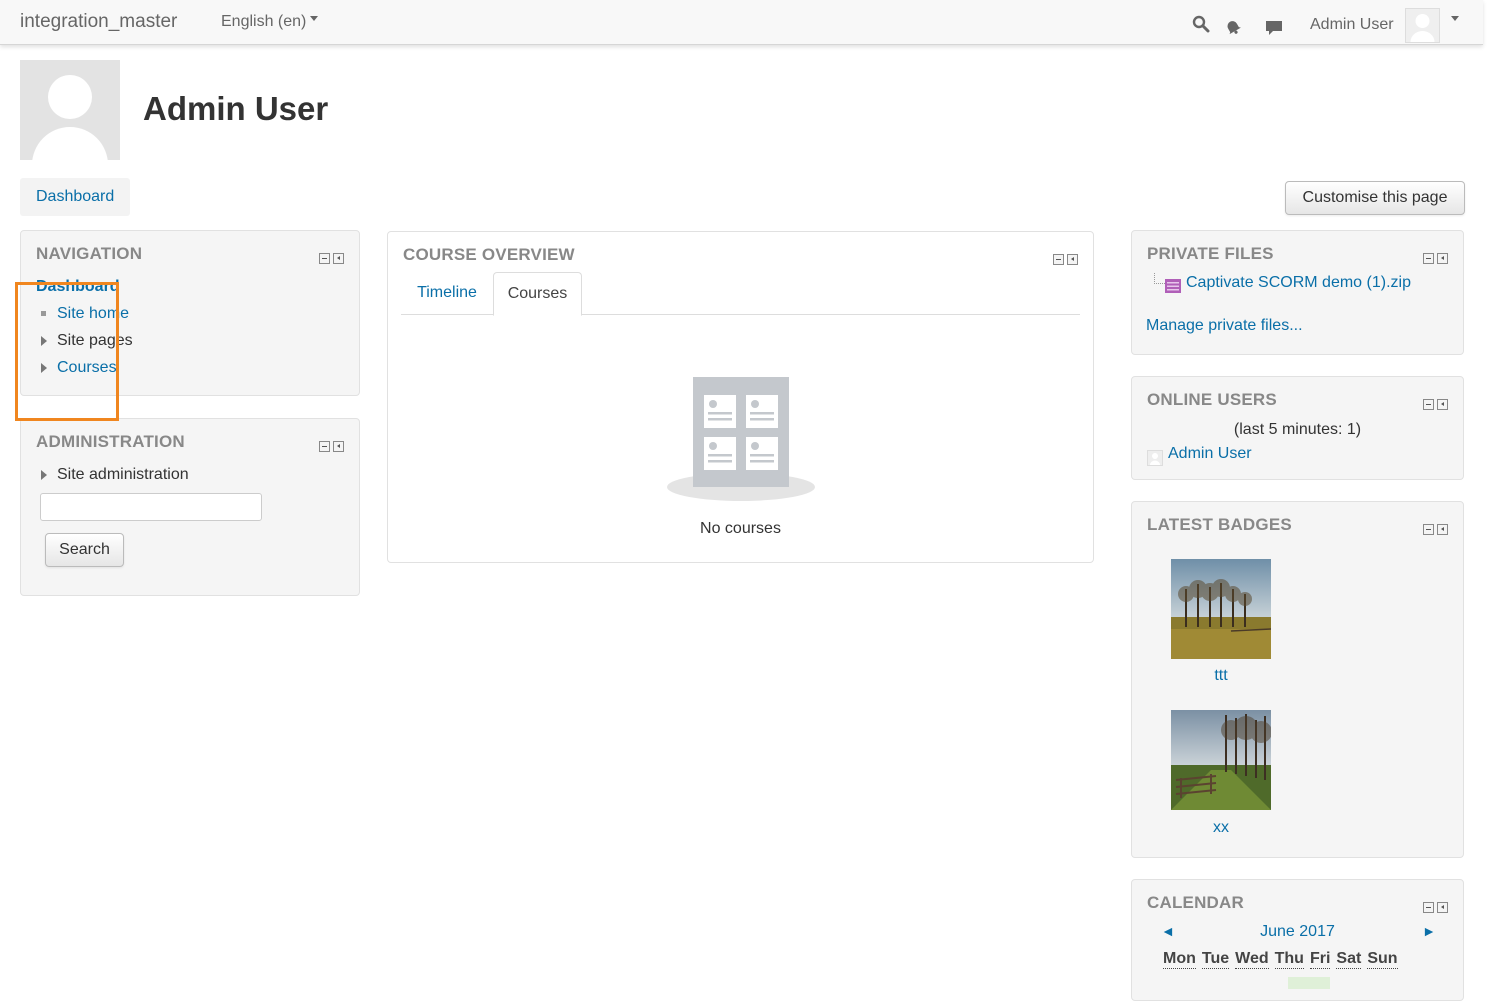 This screenshot has height=1001, width=1489. I want to click on page-title: Admin User, so click(236, 108).